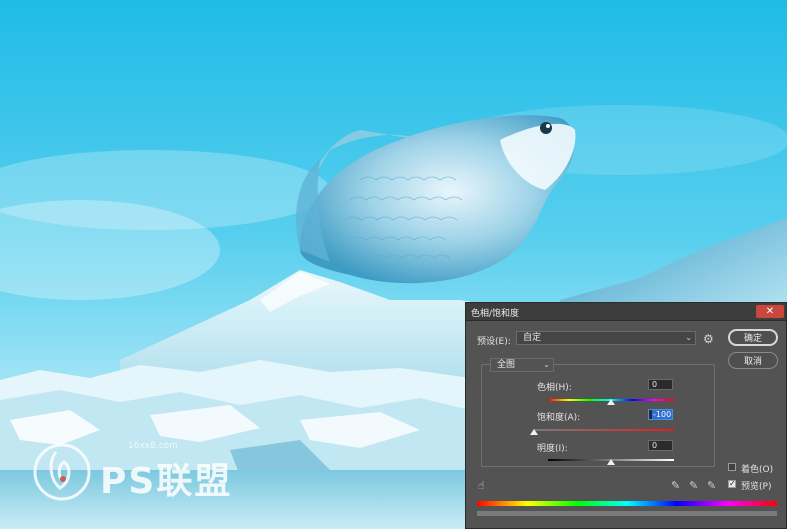 Image resolution: width=787 pixels, height=529 pixels. I want to click on channel-select-value: 全图, so click(506, 365).